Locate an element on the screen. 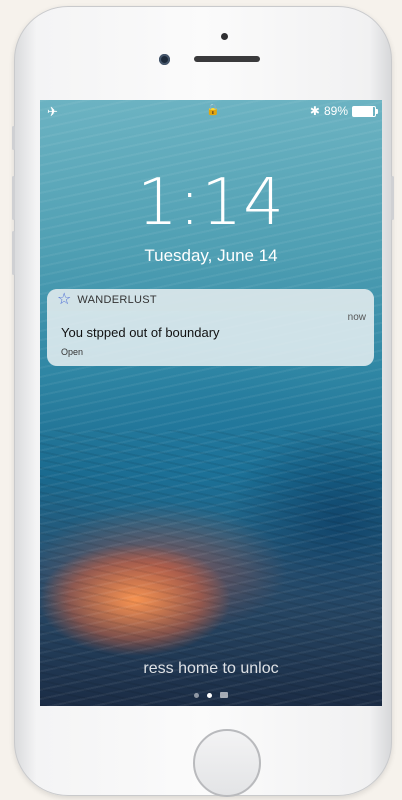 This screenshot has width=402, height=800. notification-open-action: Open is located at coordinates (72, 352).